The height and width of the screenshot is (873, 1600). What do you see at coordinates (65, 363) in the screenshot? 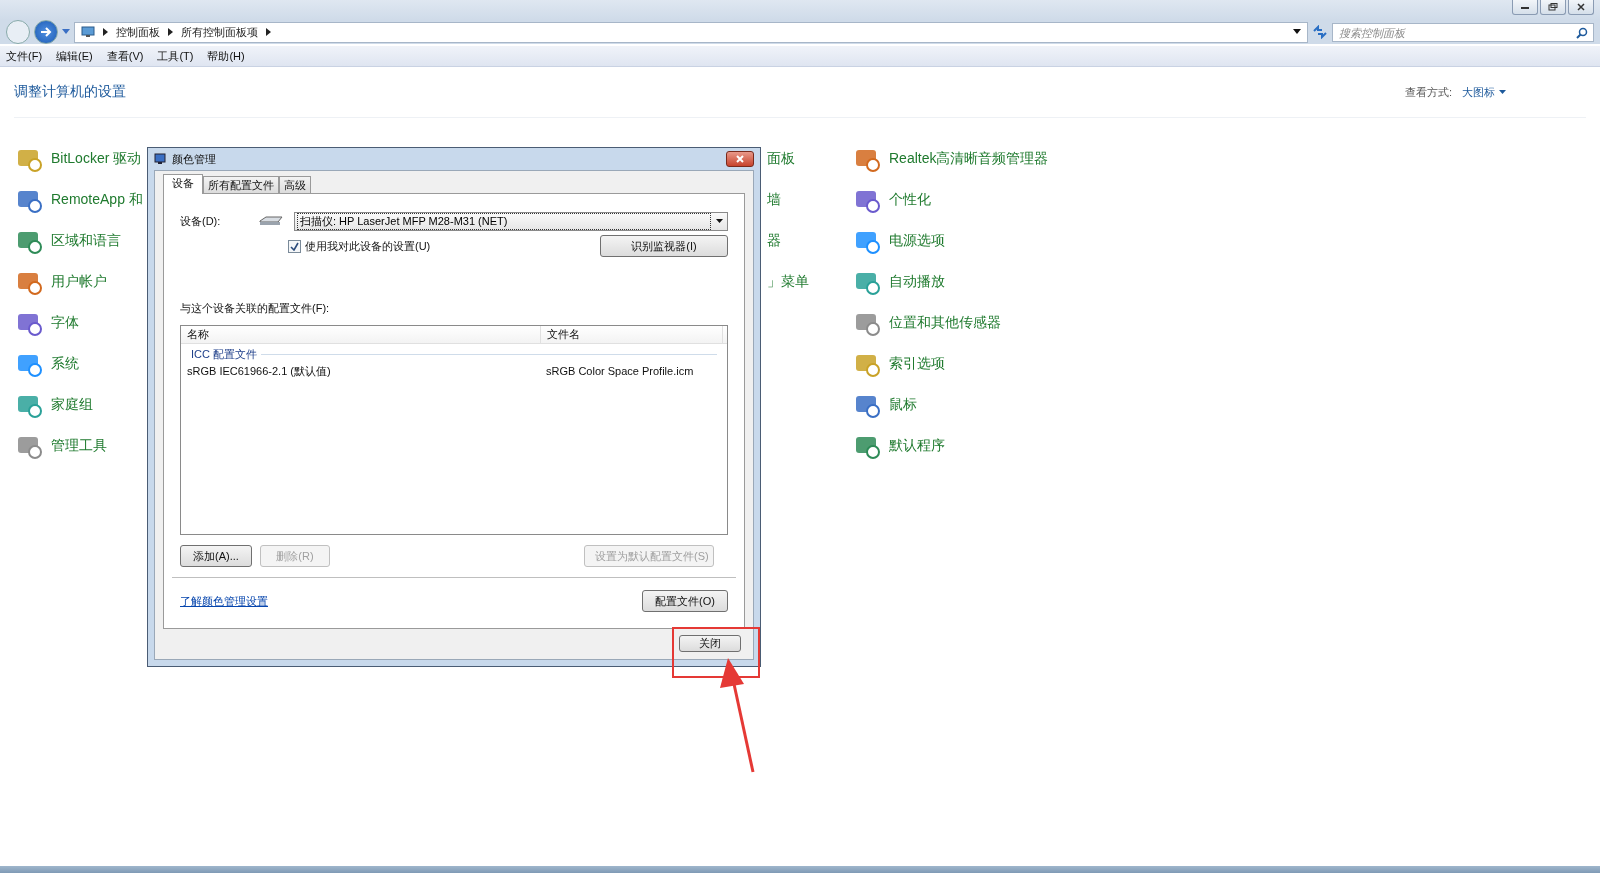
I see `panel-item-link: 系统` at bounding box center [65, 363].